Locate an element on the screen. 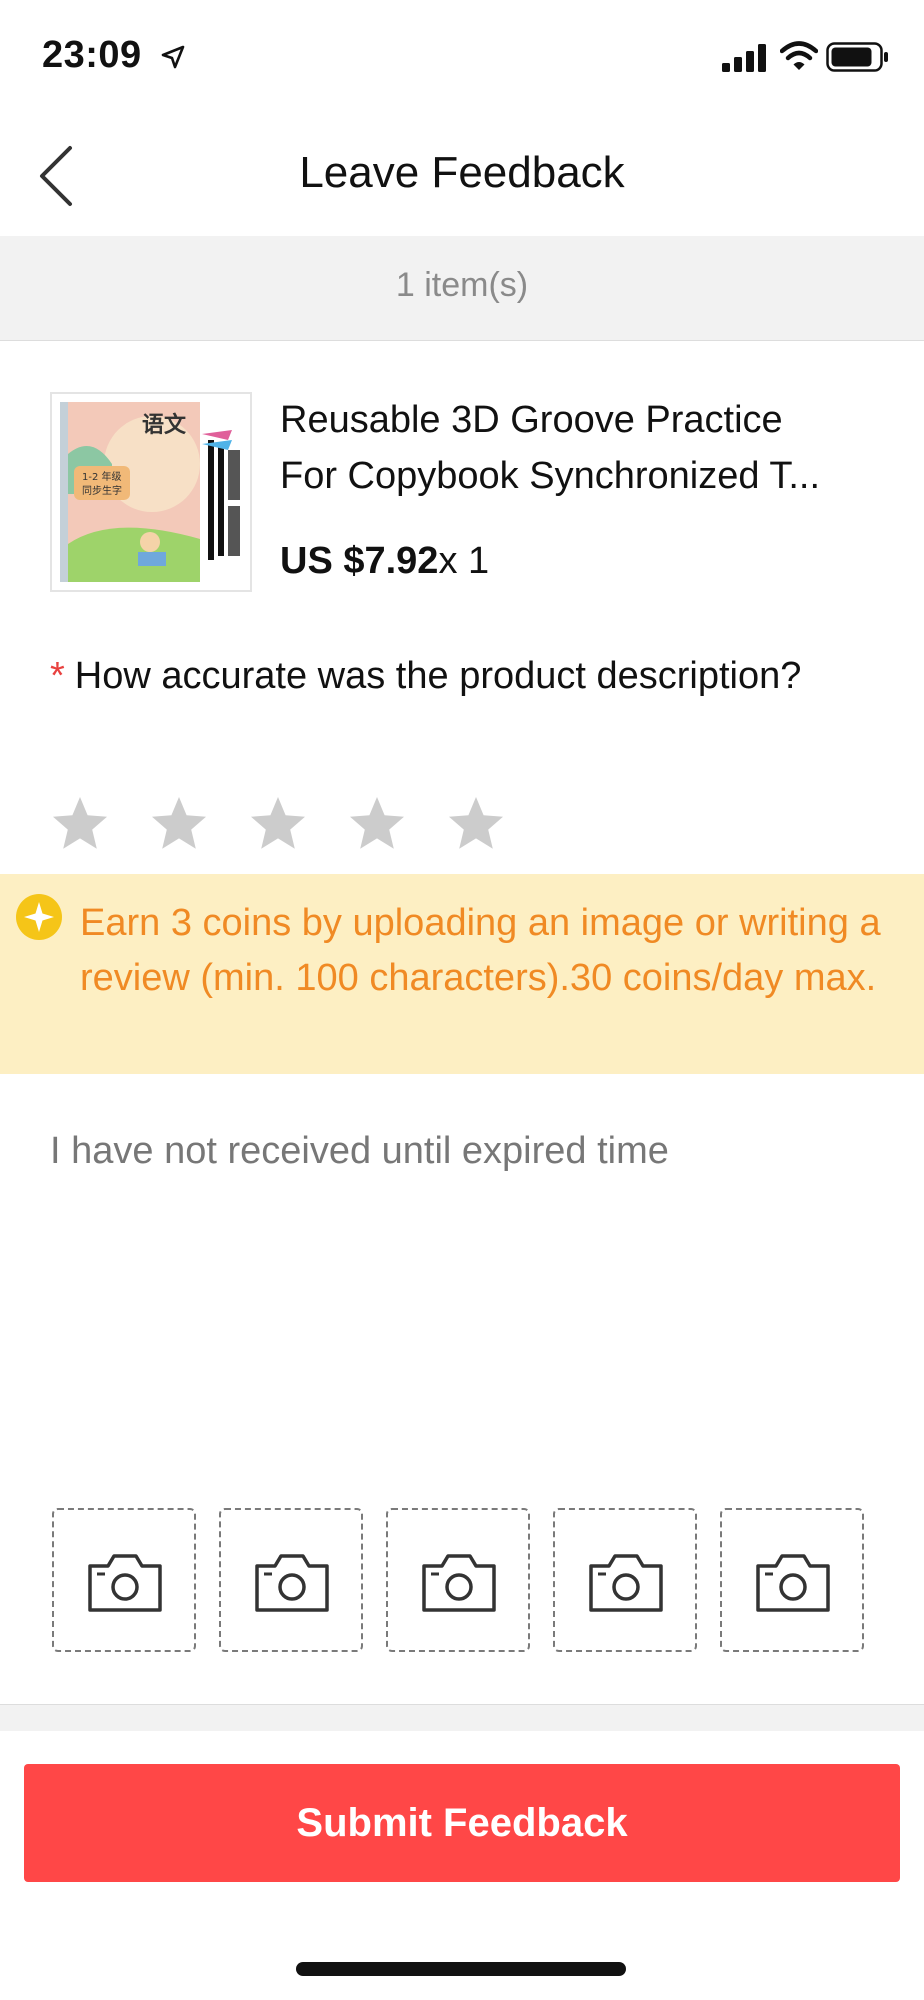 The image size is (924, 2000). page-title: Leave Feedback is located at coordinates (462, 172).